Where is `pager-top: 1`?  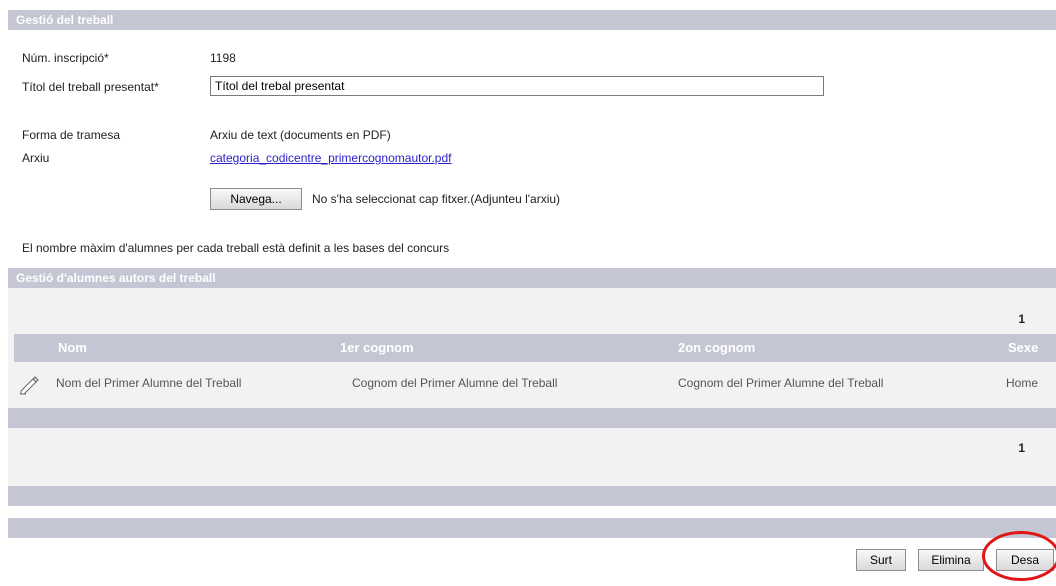
pager-top: 1 is located at coordinates (1021, 319).